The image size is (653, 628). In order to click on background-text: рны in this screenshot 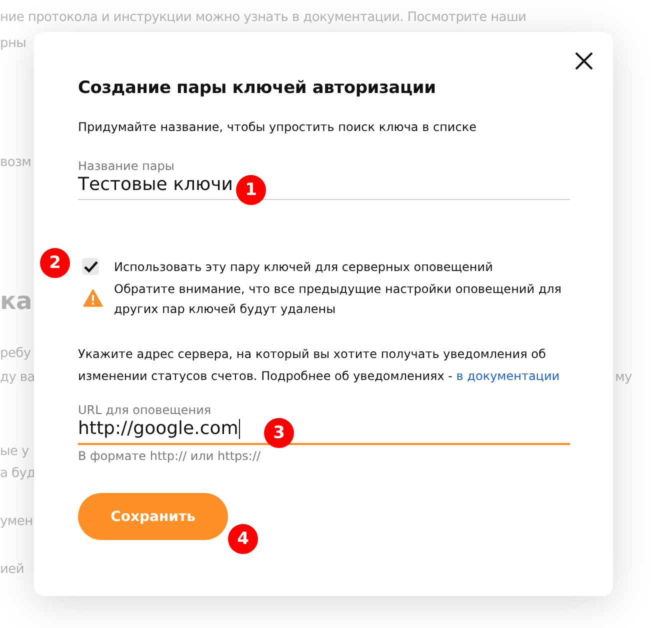, I will do `click(13, 43)`.